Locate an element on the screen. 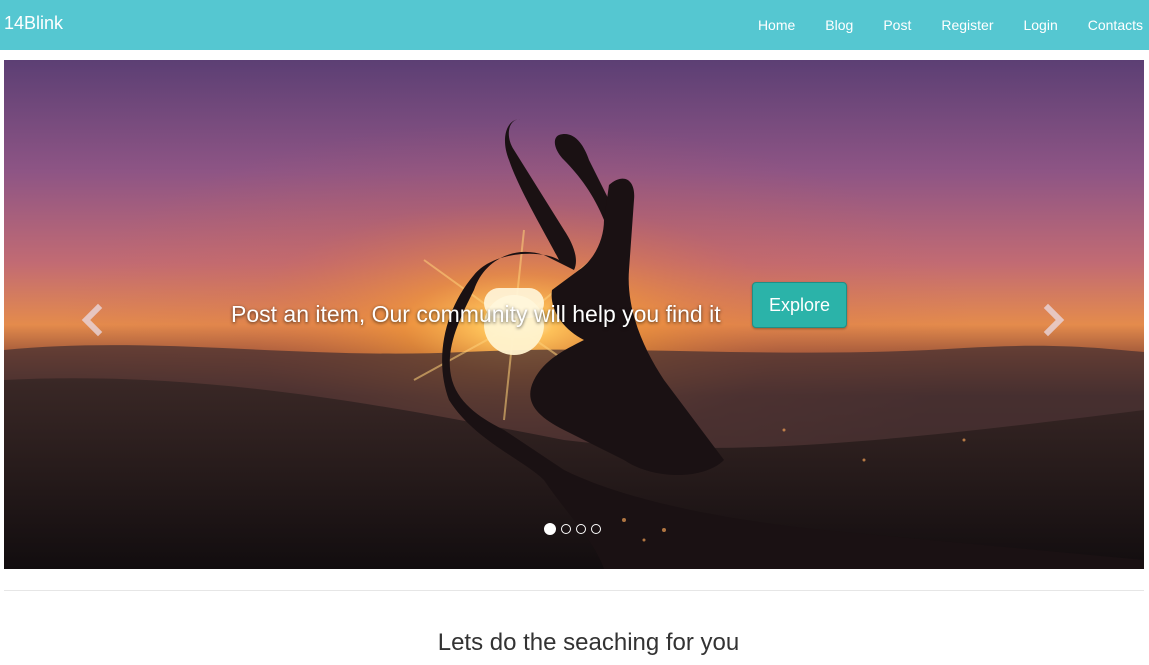 Image resolution: width=1149 pixels, height=665 pixels. nav-link-home: Home is located at coordinates (776, 25).